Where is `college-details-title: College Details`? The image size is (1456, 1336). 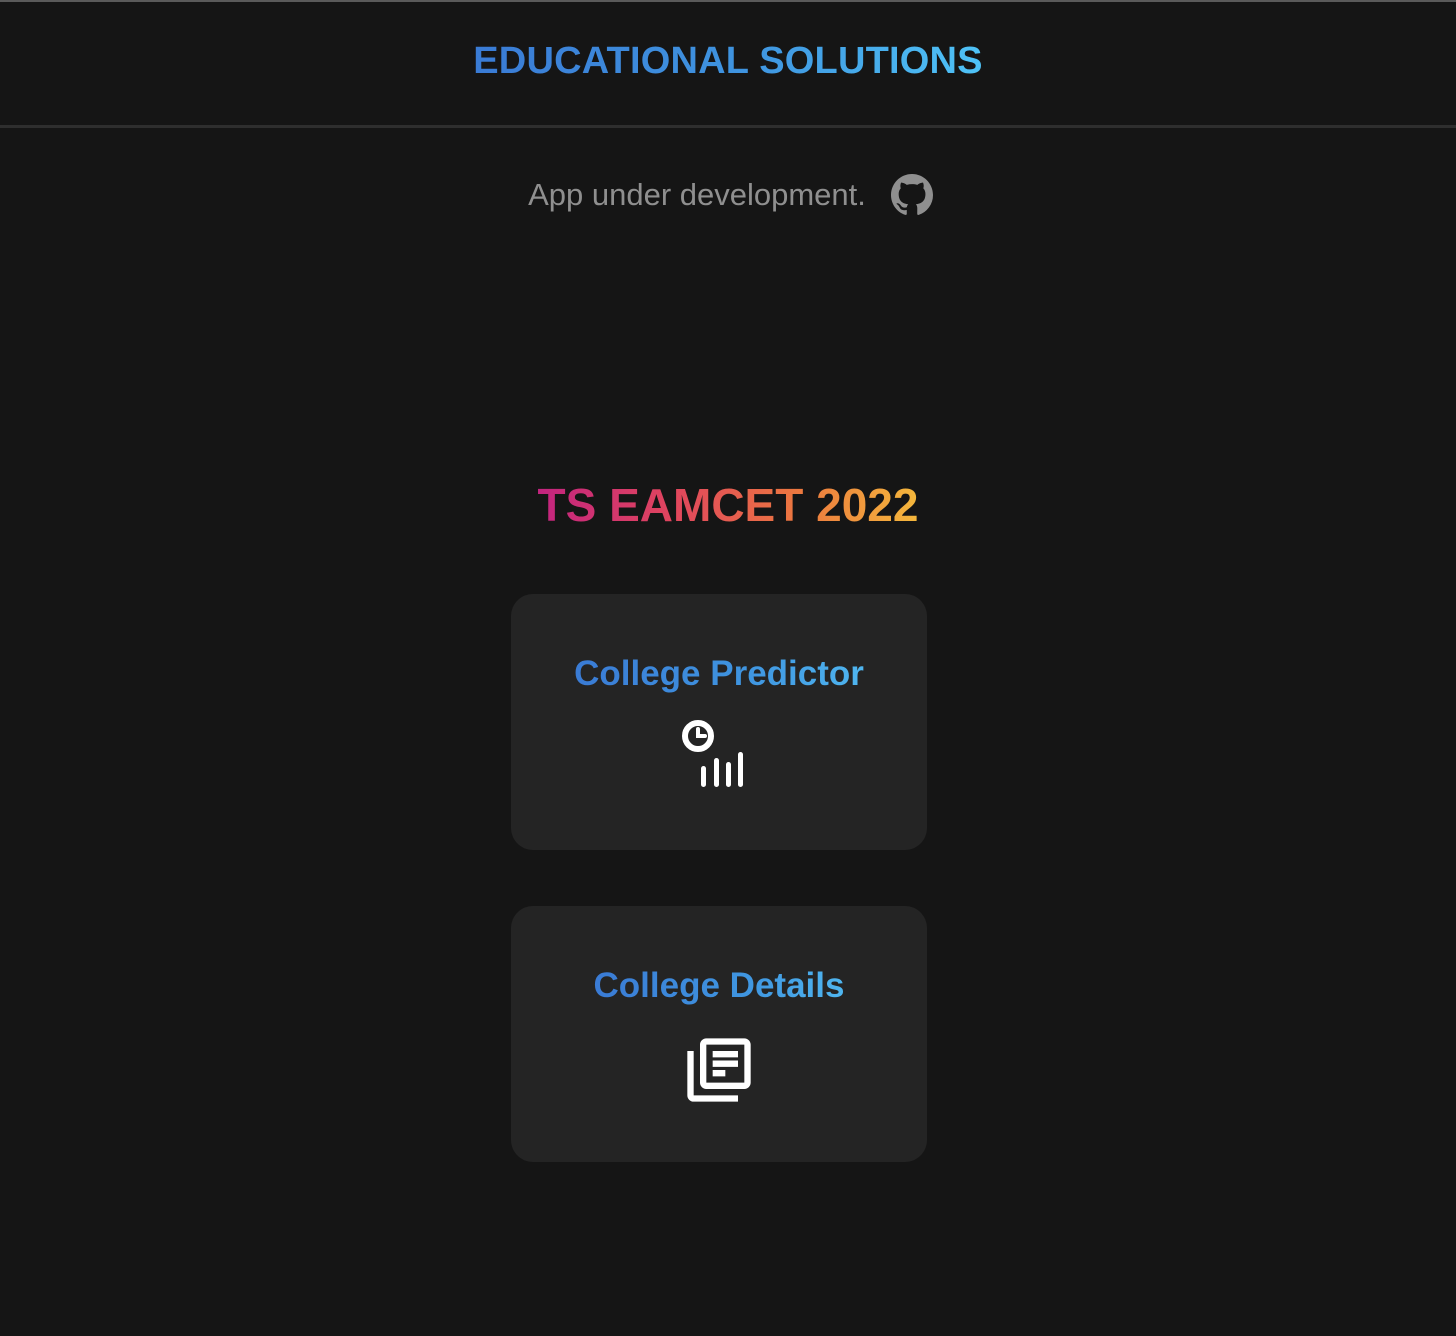 college-details-title: College Details is located at coordinates (719, 985).